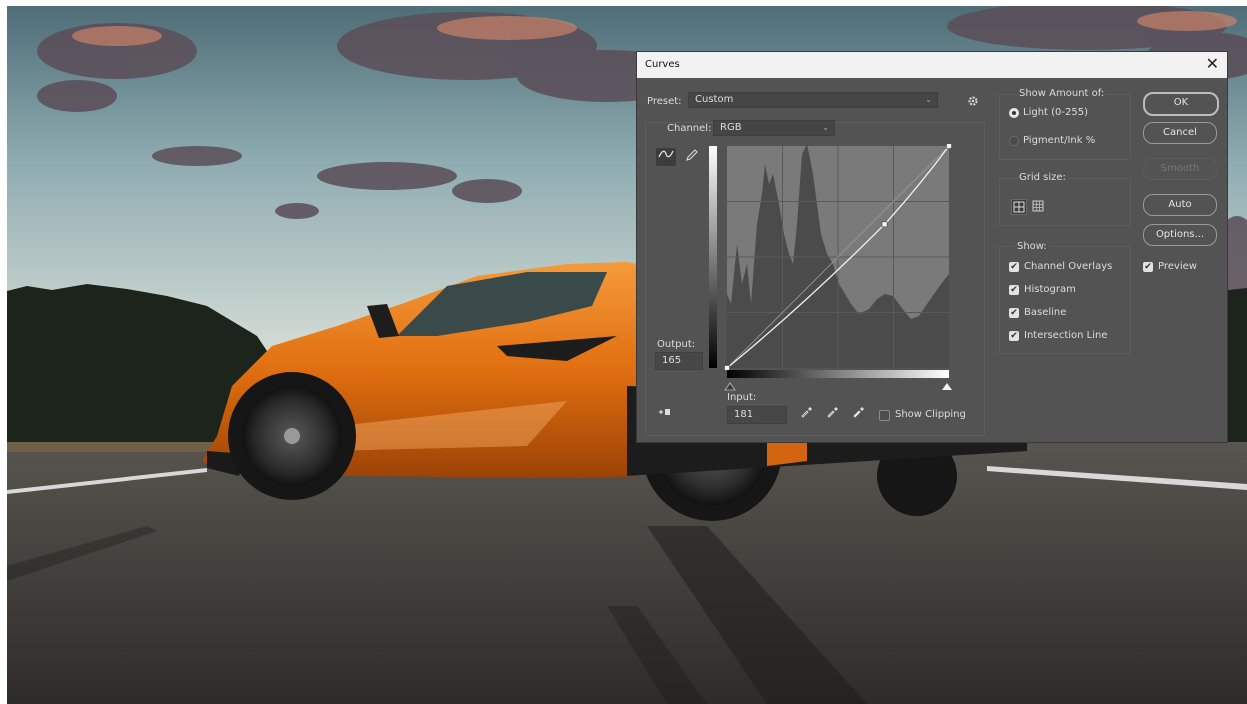 This screenshot has width=1247, height=704. Describe the element at coordinates (947, 386) in the screenshot. I see `white-point-slider` at that location.